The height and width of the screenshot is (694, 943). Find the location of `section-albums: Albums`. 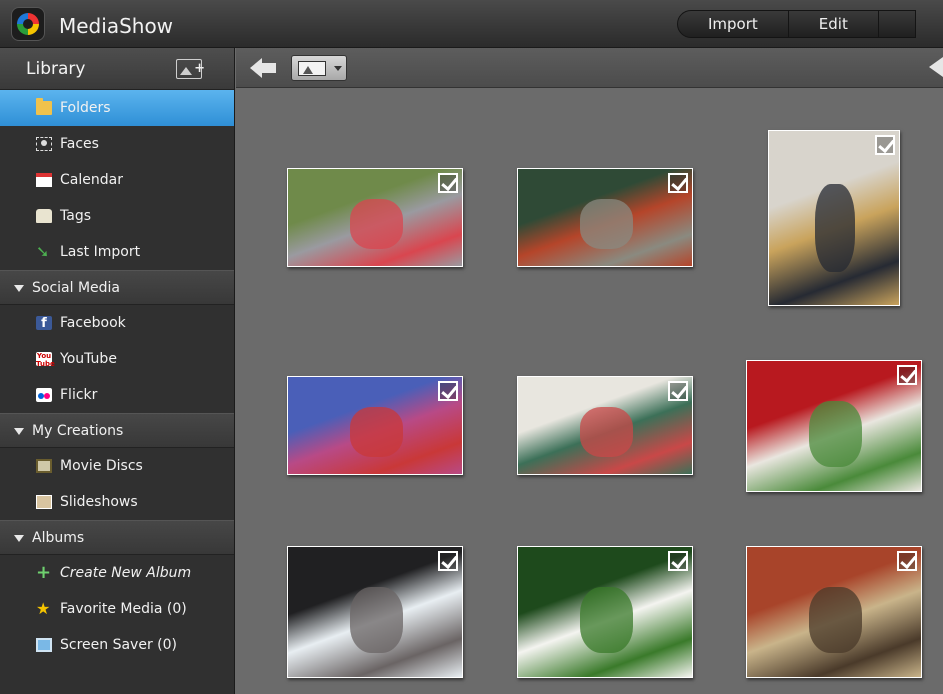

section-albums: Albums is located at coordinates (117, 537).